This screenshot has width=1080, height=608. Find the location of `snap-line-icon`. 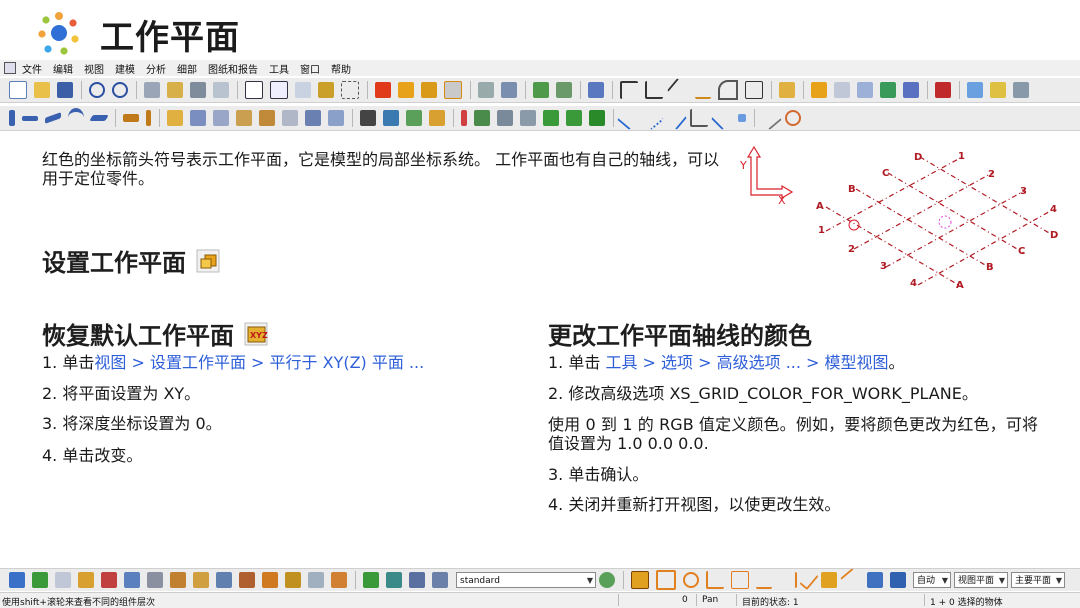

snap-line-icon is located at coordinates (629, 118).